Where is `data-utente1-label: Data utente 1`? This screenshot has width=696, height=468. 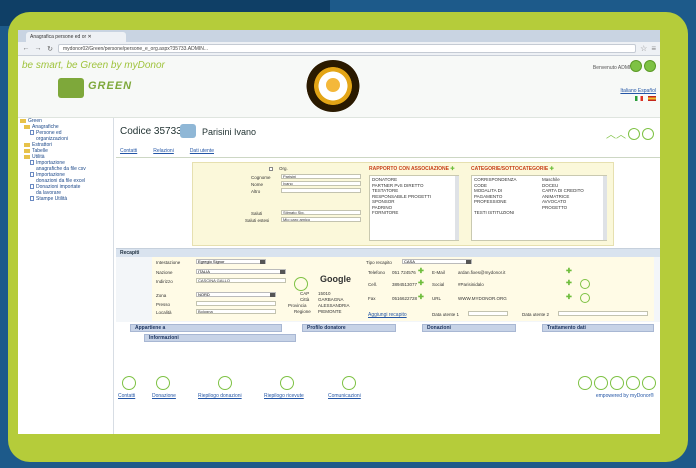 data-utente1-label: Data utente 1 is located at coordinates (446, 314).